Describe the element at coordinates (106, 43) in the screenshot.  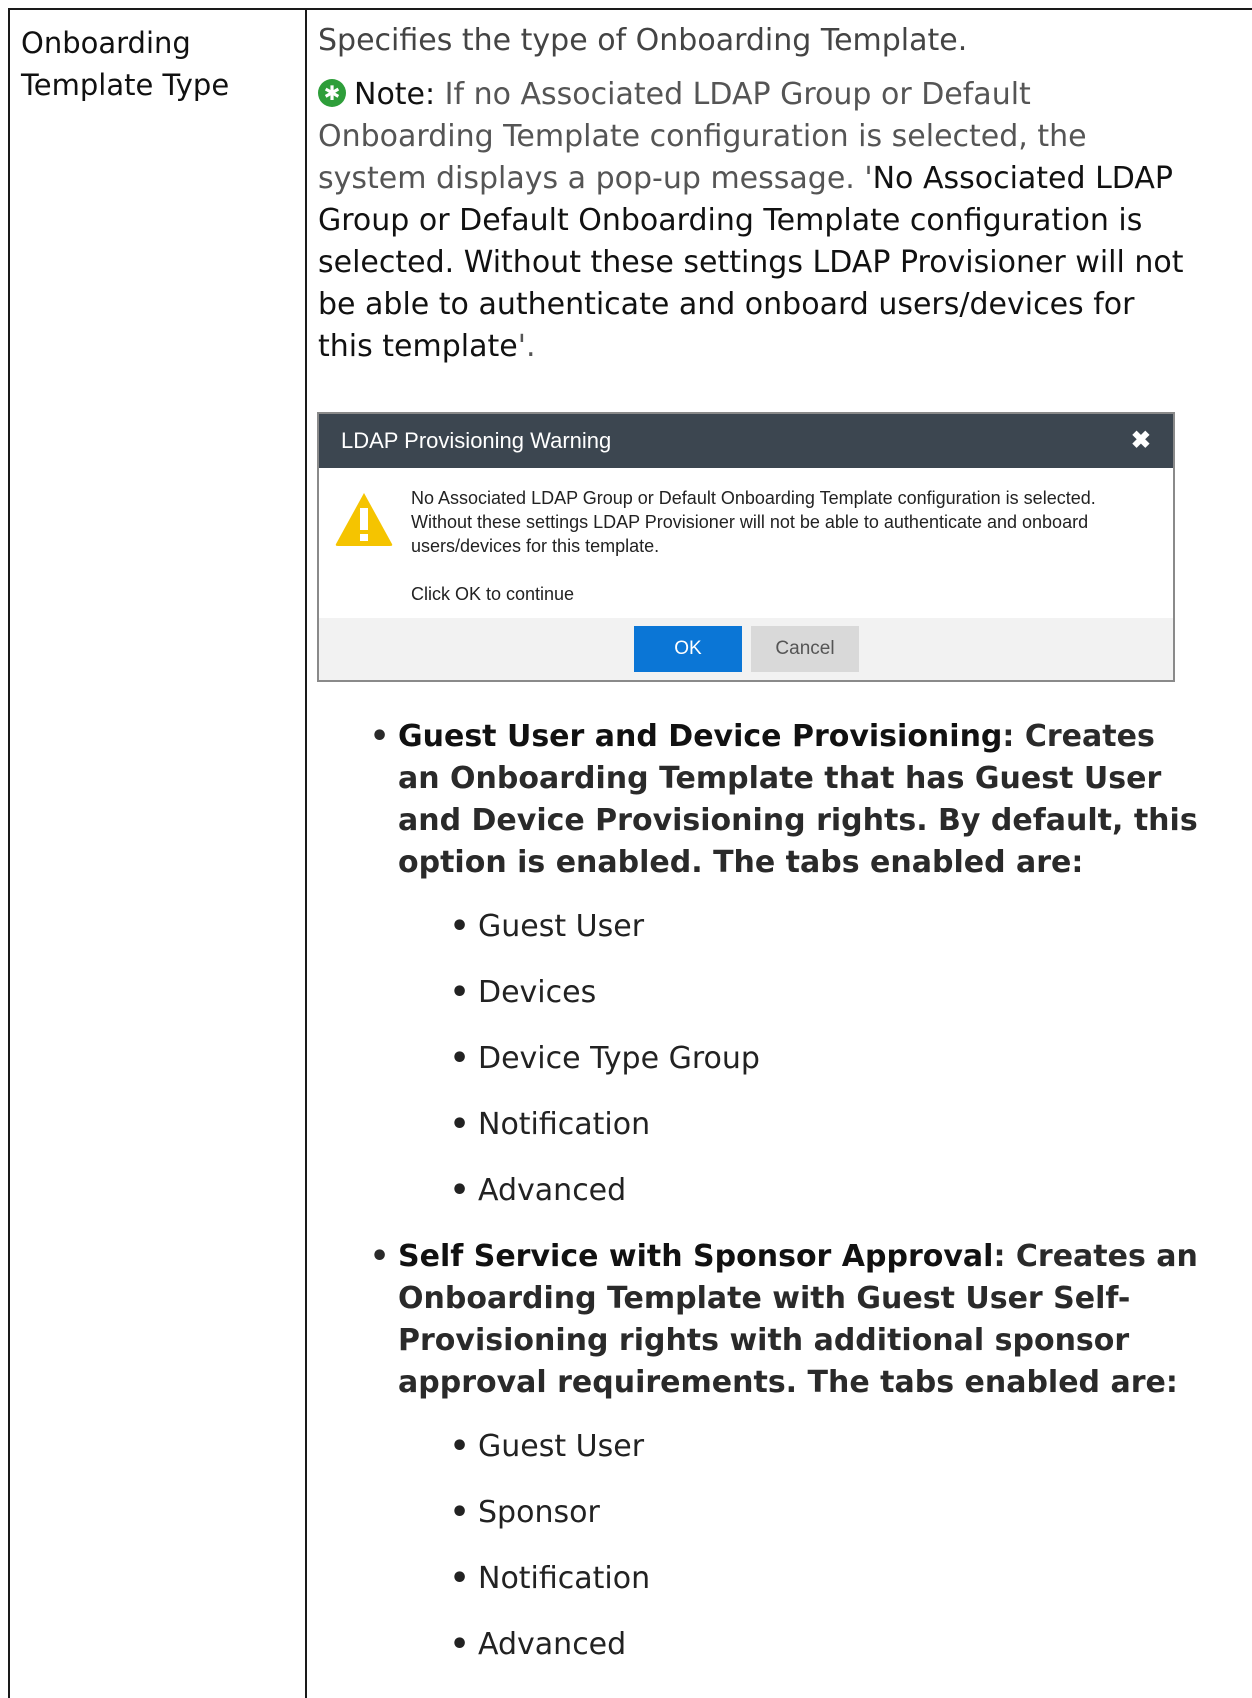
I see `term-line: Onboarding` at that location.